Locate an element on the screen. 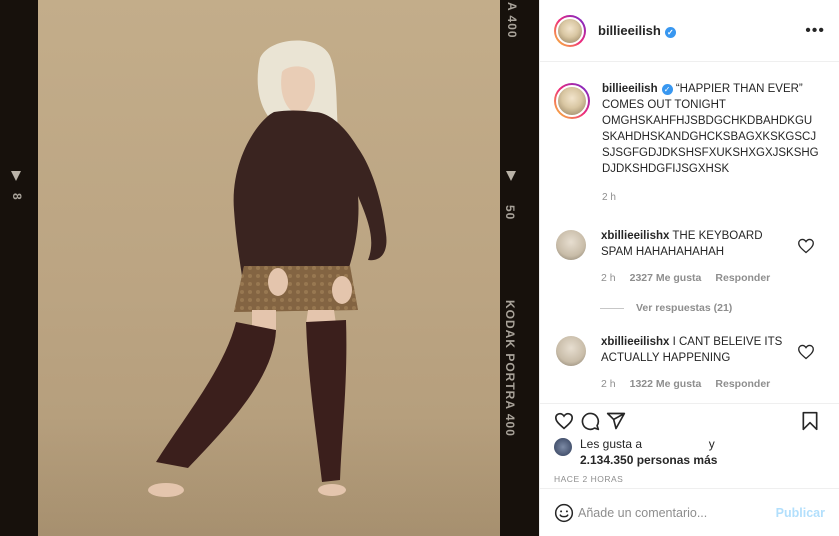 The image size is (839, 536). comment-icon is located at coordinates (590, 421).